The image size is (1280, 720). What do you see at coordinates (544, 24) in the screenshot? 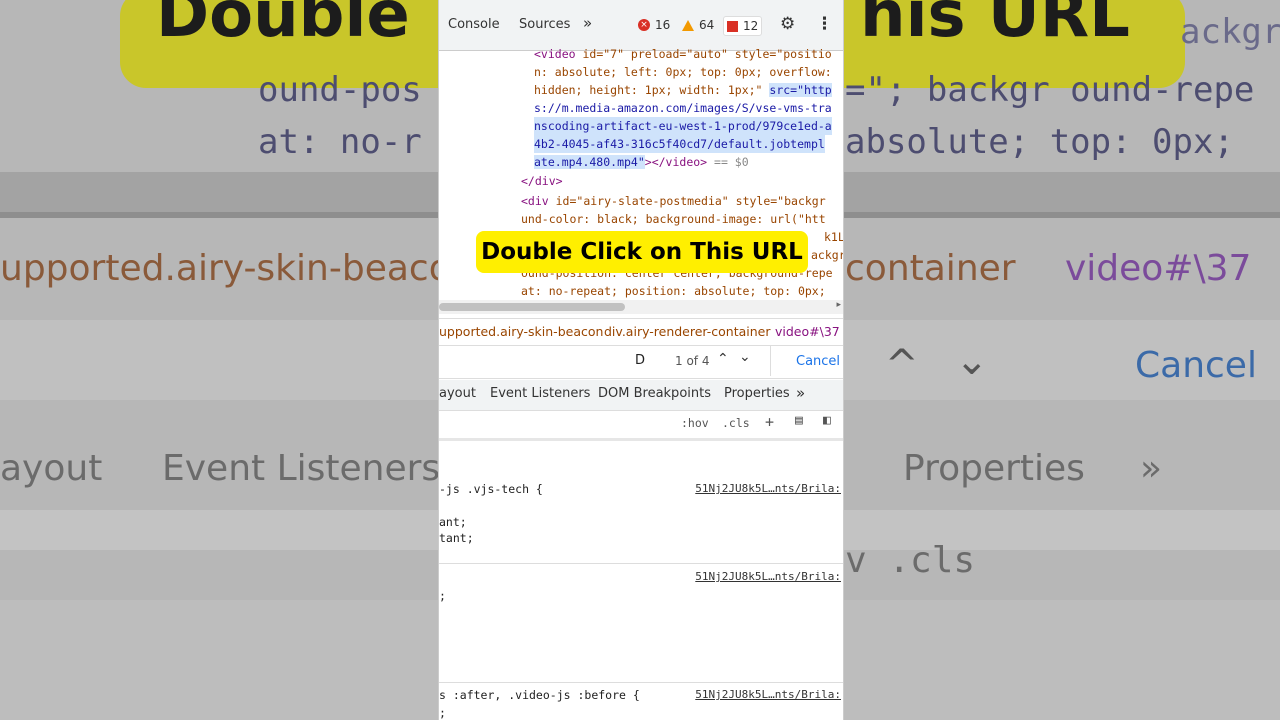
I see `tab-sources: Sources` at bounding box center [544, 24].